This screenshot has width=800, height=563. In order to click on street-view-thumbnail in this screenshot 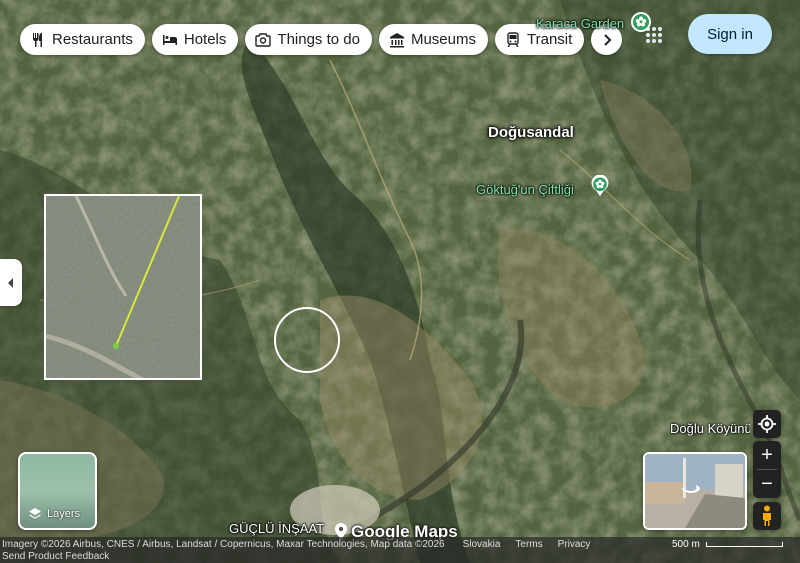, I will do `click(695, 491)`.